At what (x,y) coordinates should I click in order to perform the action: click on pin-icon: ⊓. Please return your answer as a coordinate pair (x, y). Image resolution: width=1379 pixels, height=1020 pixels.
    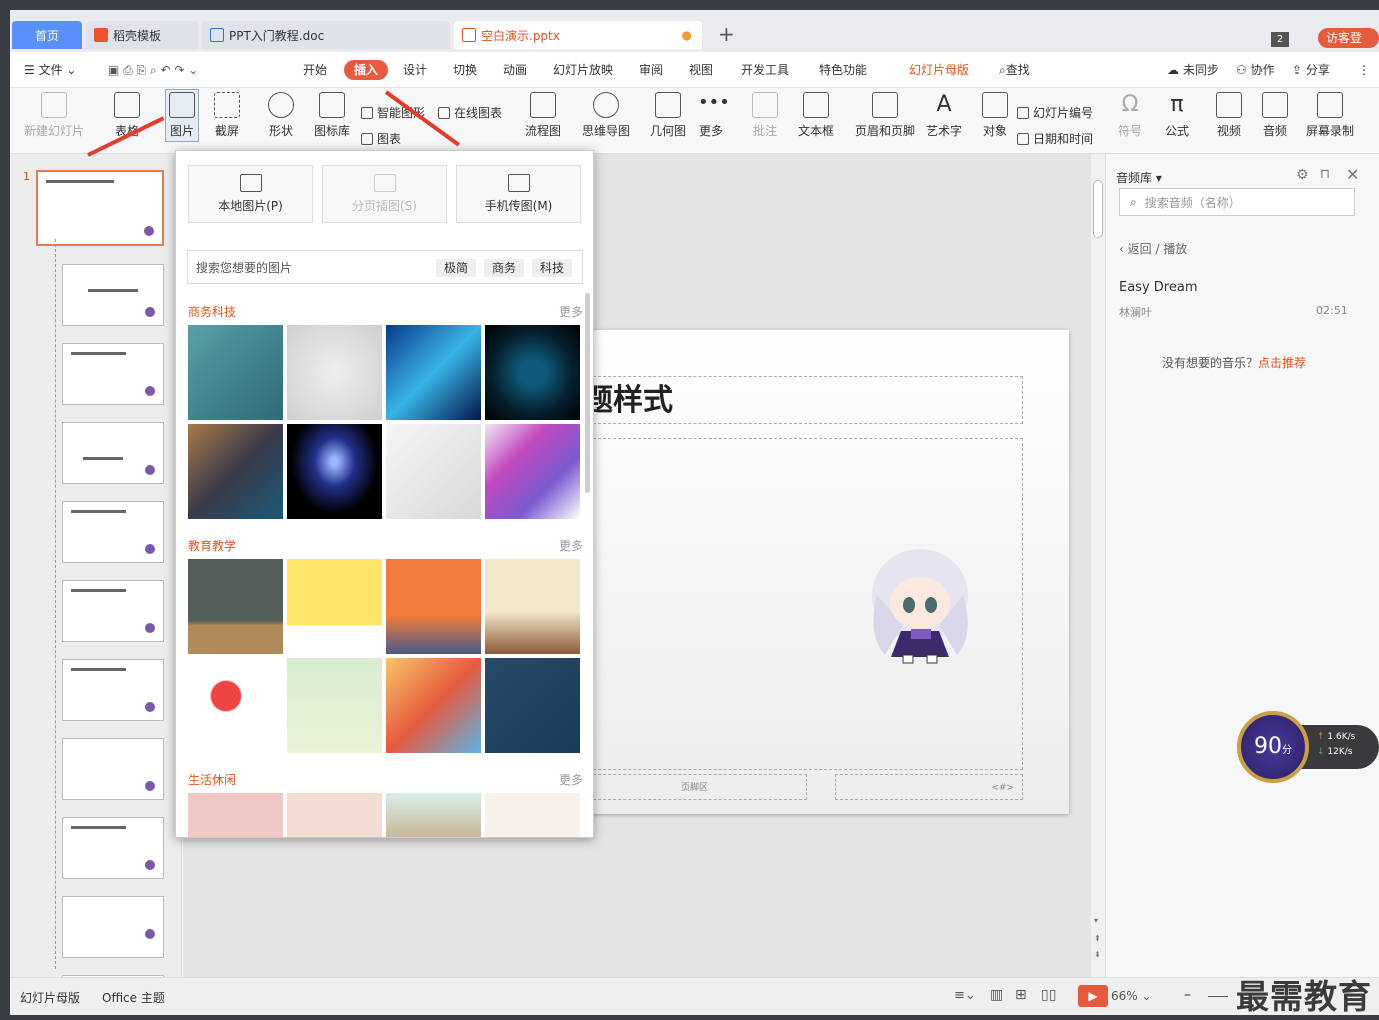
    Looking at the image, I should click on (1325, 174).